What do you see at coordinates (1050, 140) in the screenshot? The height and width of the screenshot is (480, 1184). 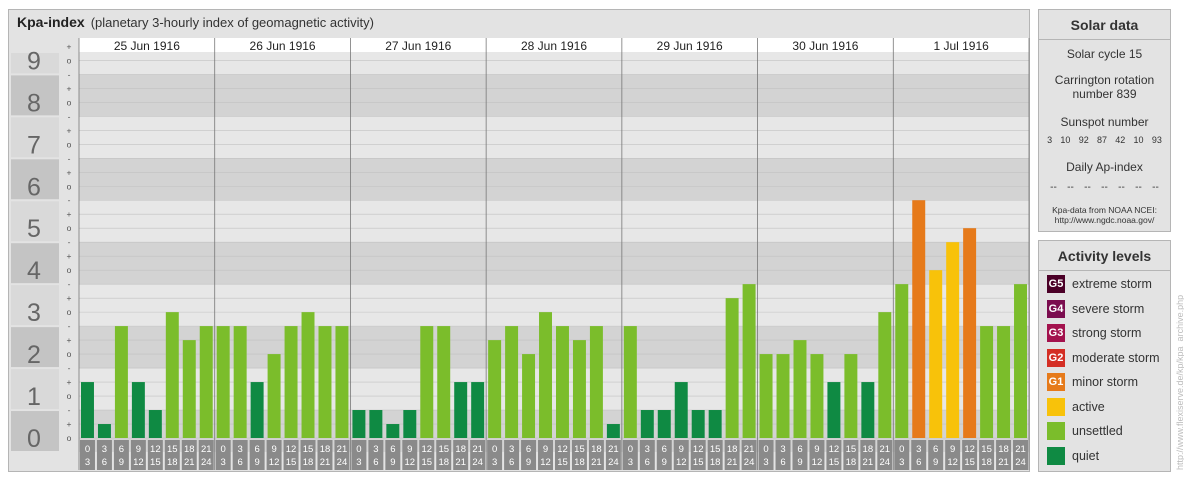 I see `sunspot-value: 3` at bounding box center [1050, 140].